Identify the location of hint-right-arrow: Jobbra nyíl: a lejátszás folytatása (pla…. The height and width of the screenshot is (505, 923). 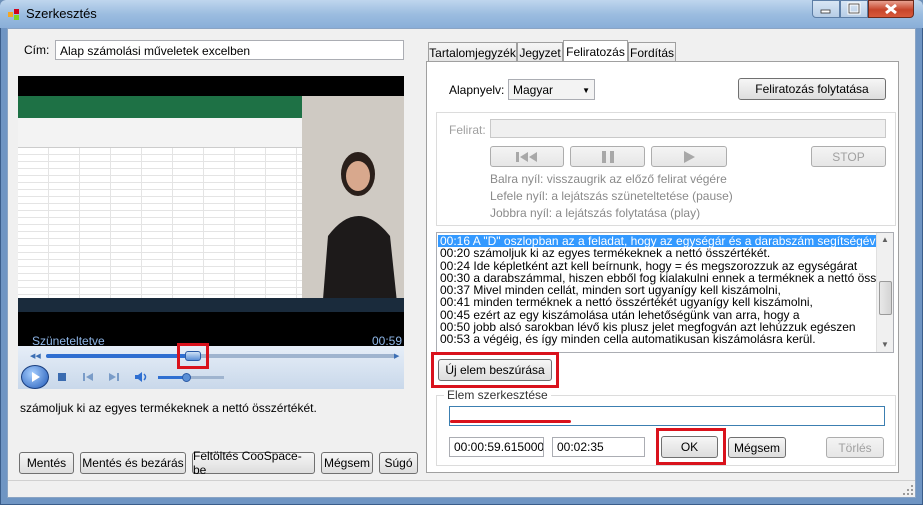
(595, 213).